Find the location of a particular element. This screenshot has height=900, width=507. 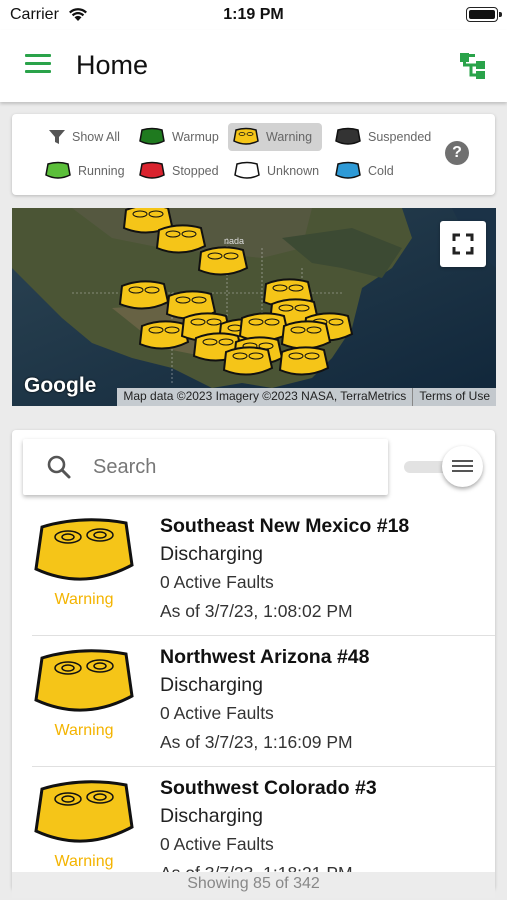

site-name: Northwest Arizona #48 is located at coordinates (265, 657).